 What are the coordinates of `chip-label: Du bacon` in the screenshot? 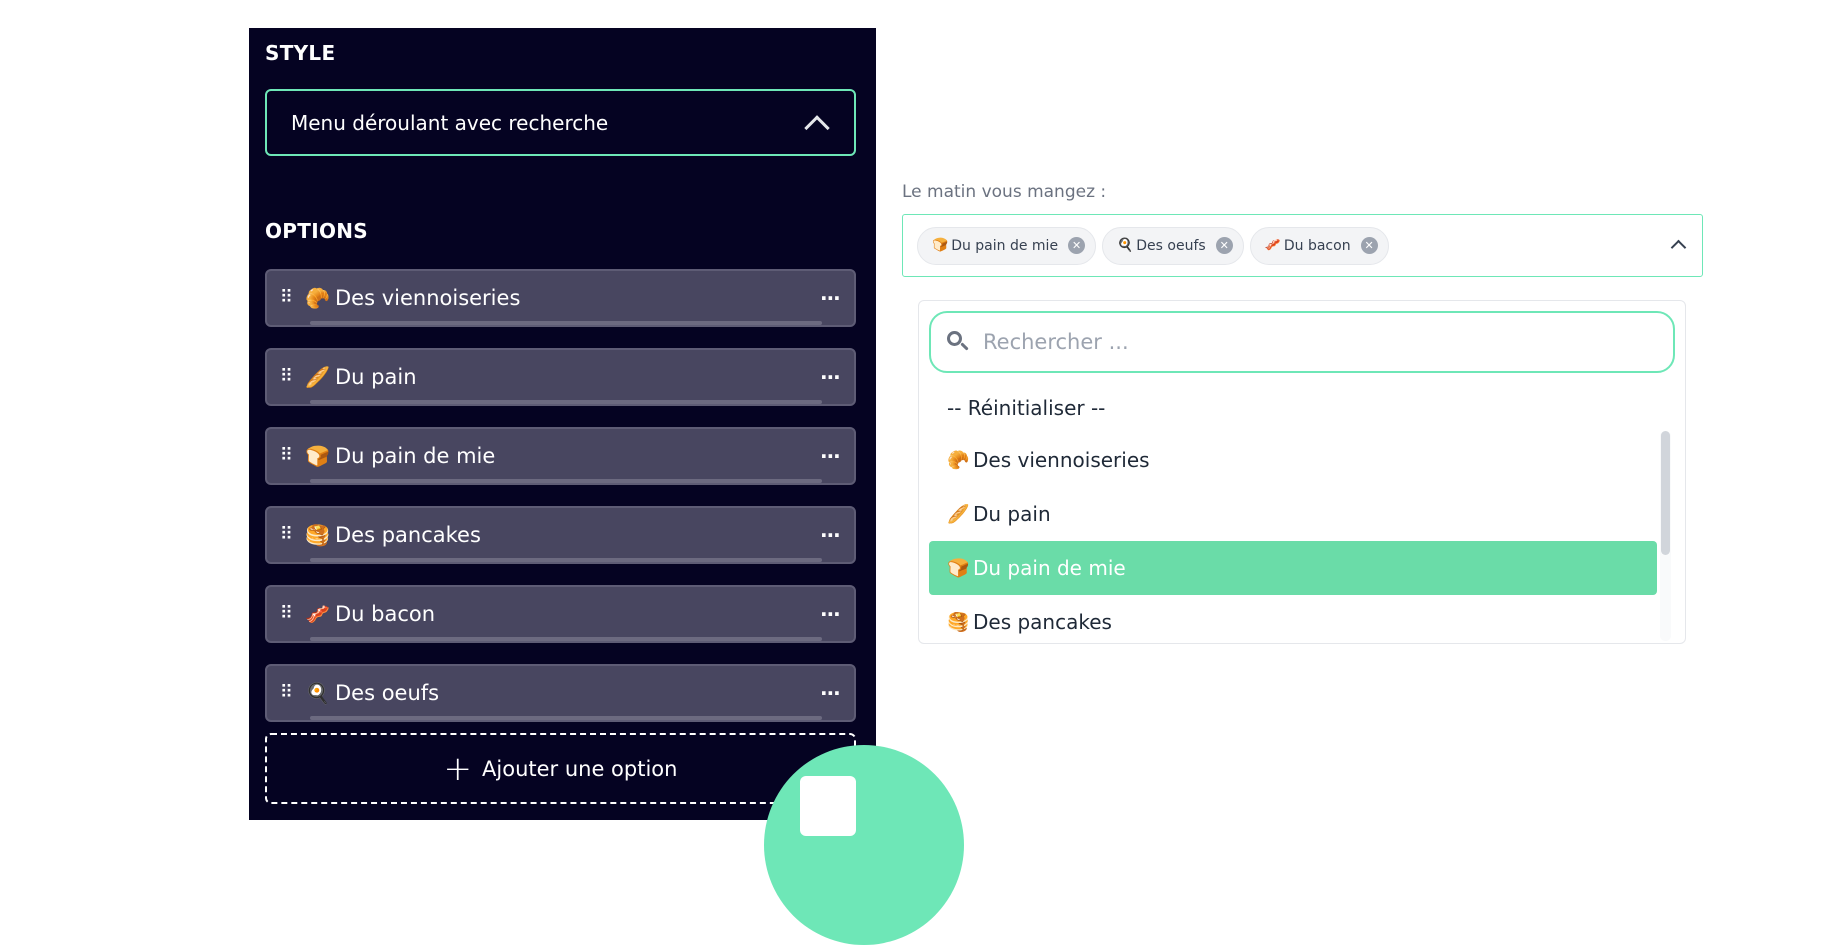 It's located at (1317, 245).